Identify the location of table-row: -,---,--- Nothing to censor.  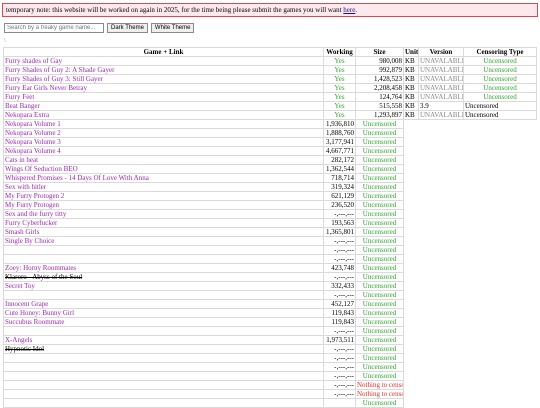
(270, 385).